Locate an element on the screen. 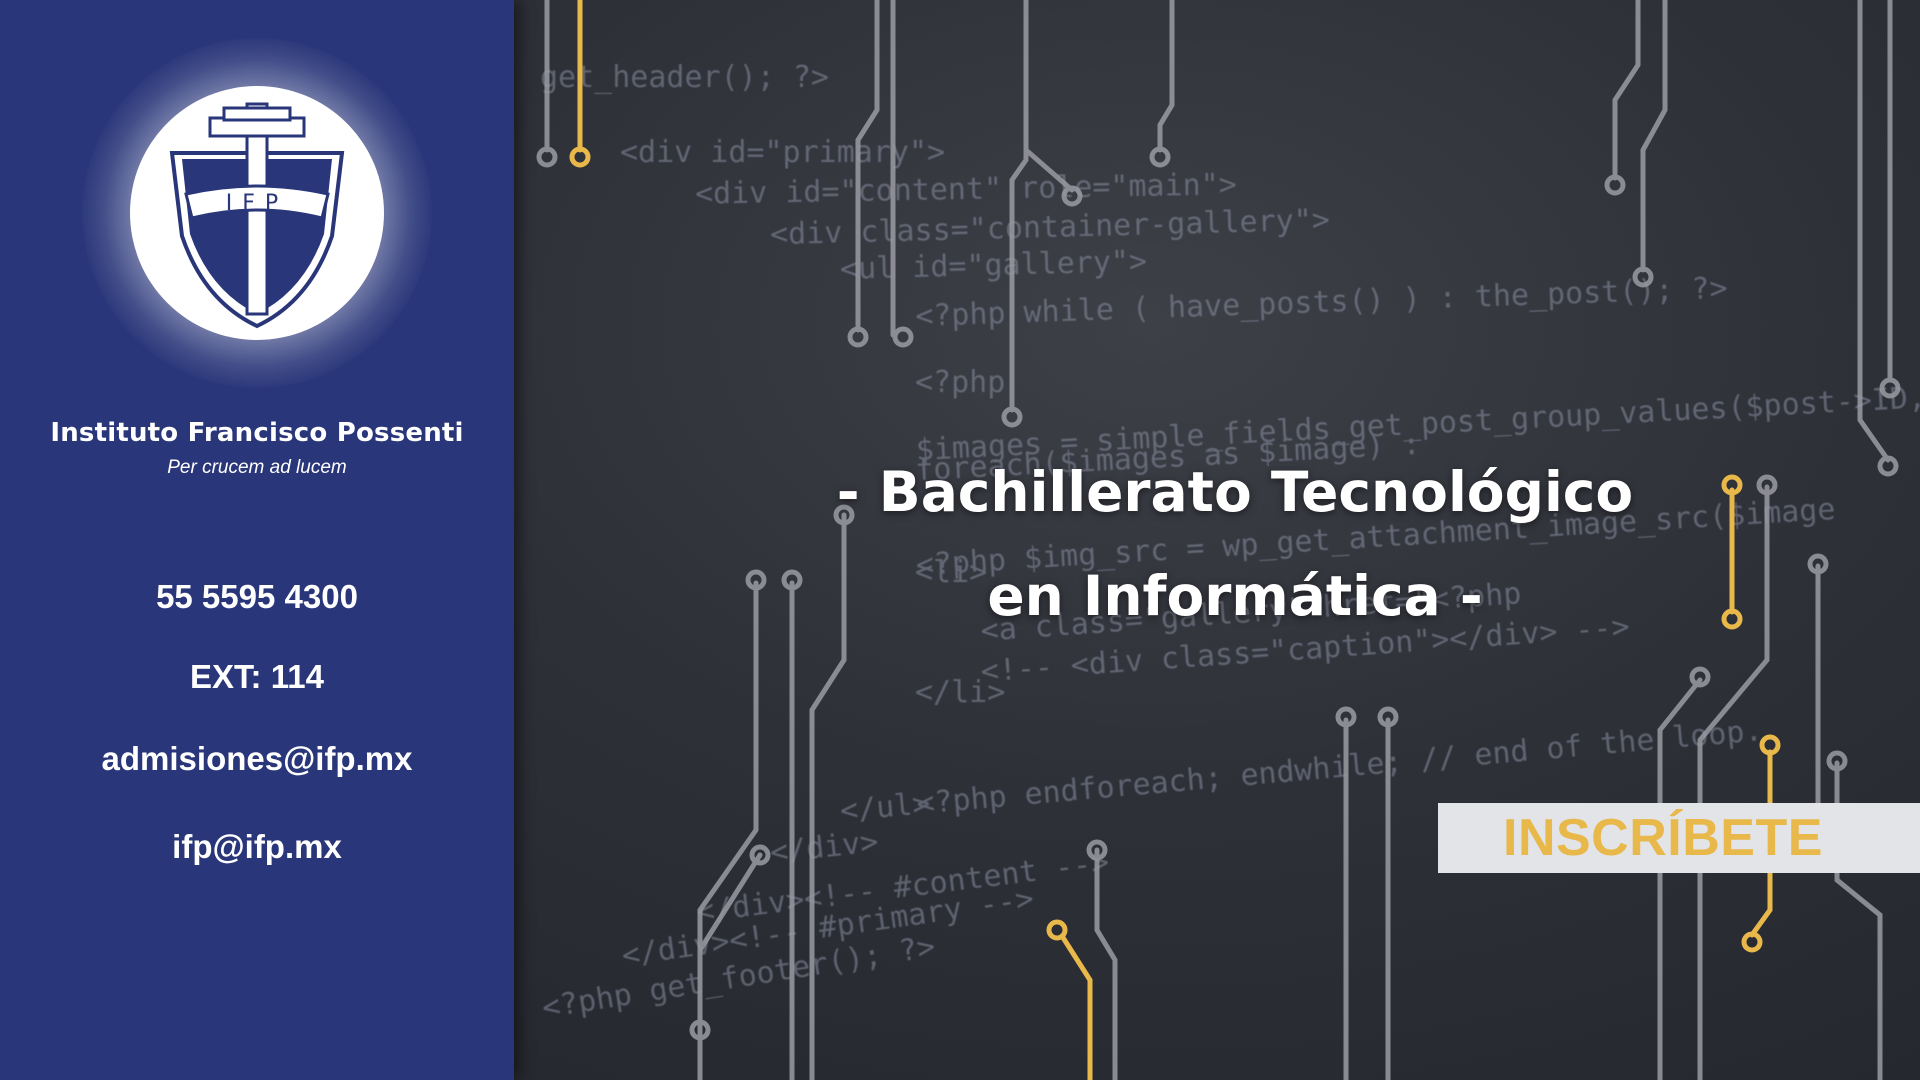 Image resolution: width=1920 pixels, height=1080 pixels. headline-line-1: - Bachillerato Tecnológico is located at coordinates (1235, 492).